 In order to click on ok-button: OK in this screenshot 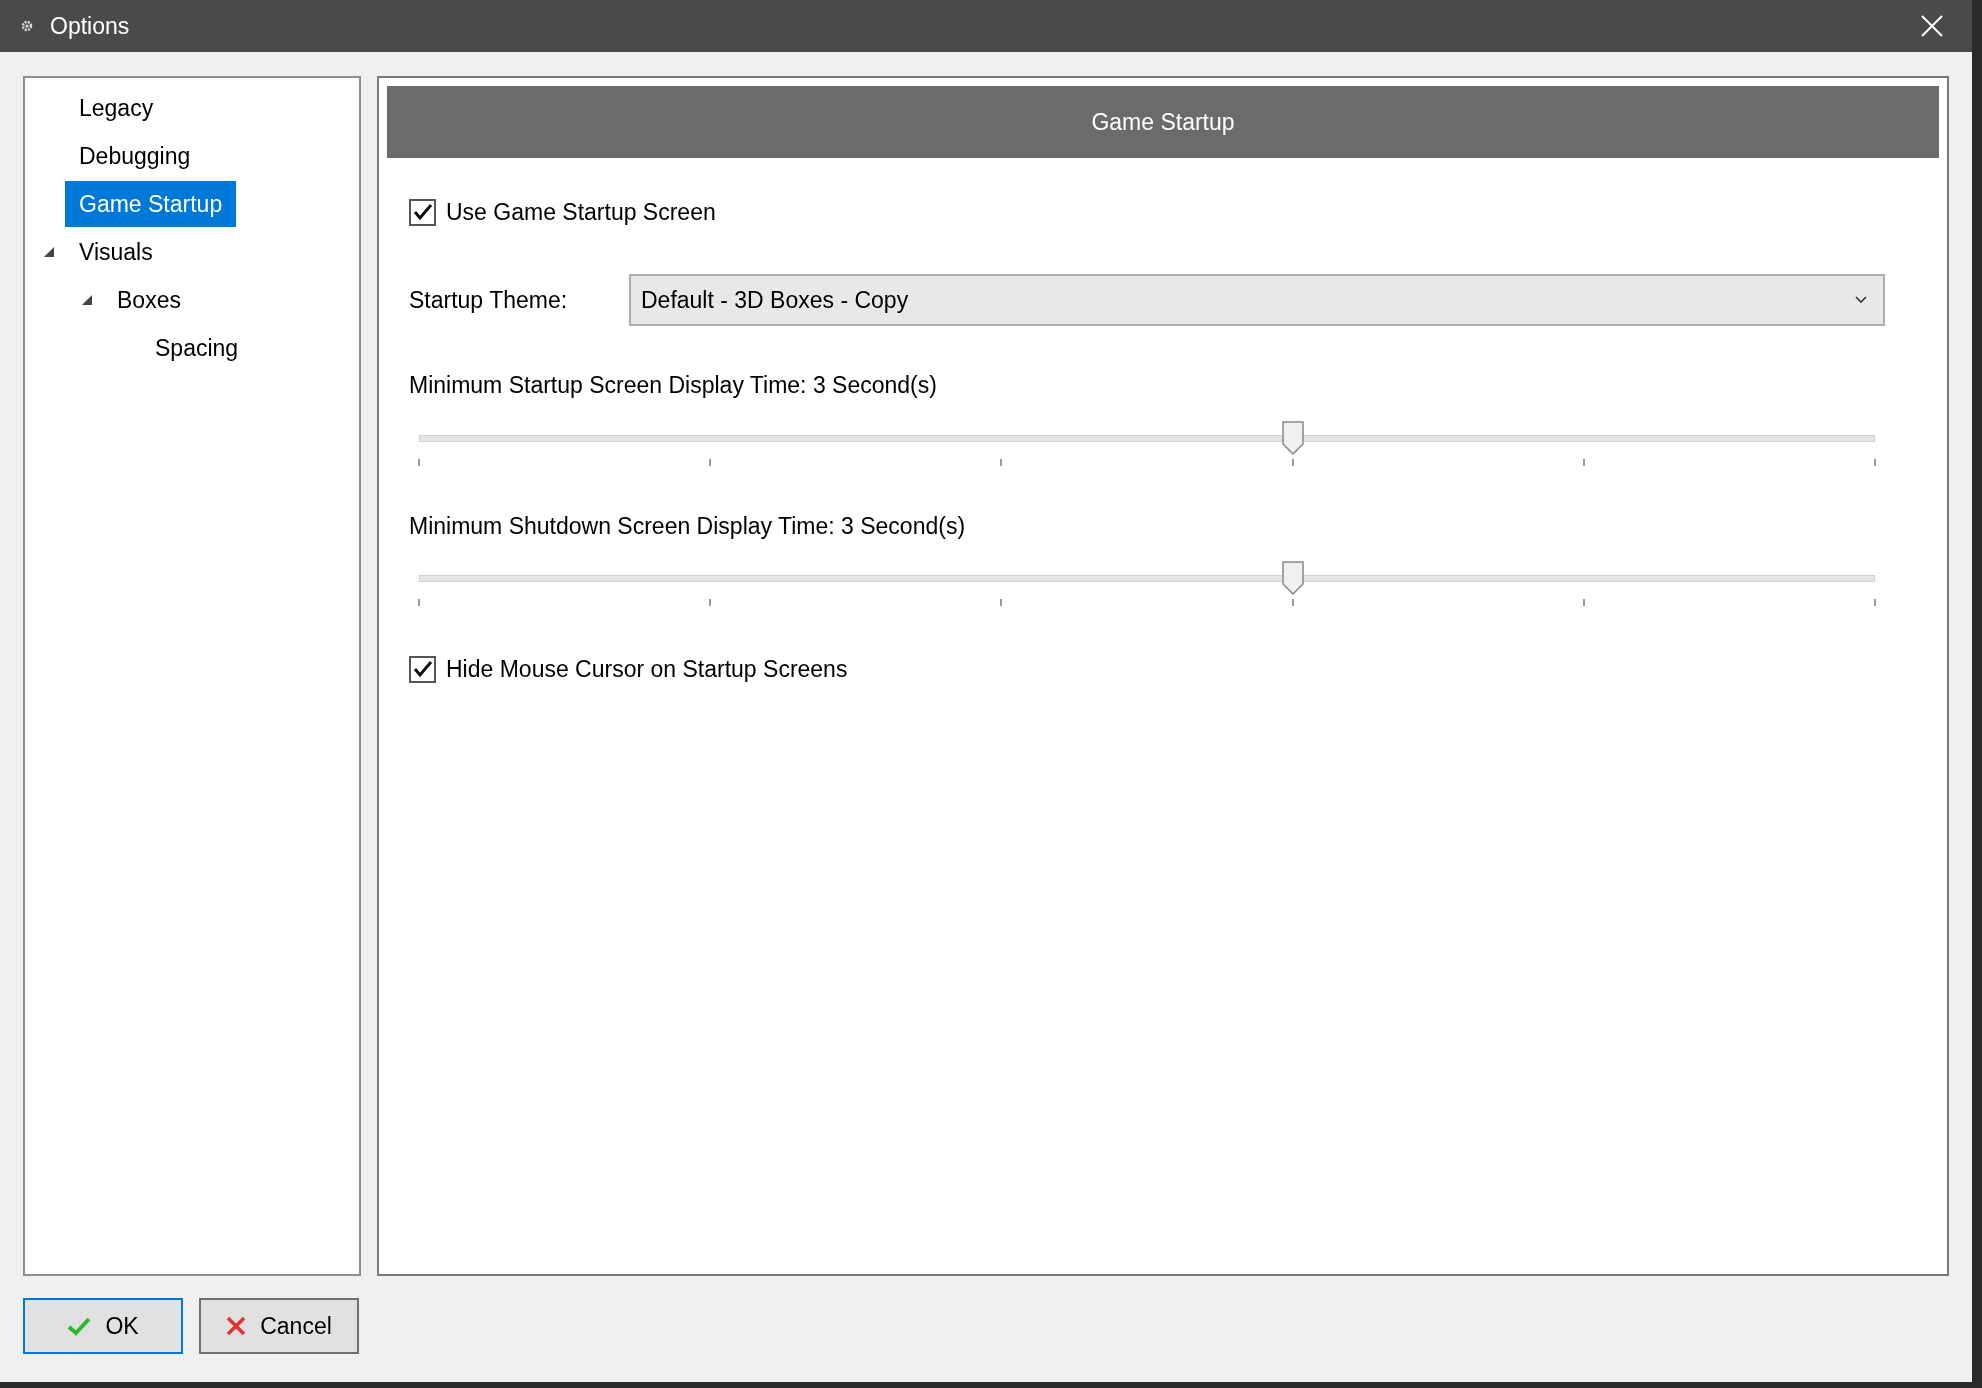, I will do `click(103, 1326)`.